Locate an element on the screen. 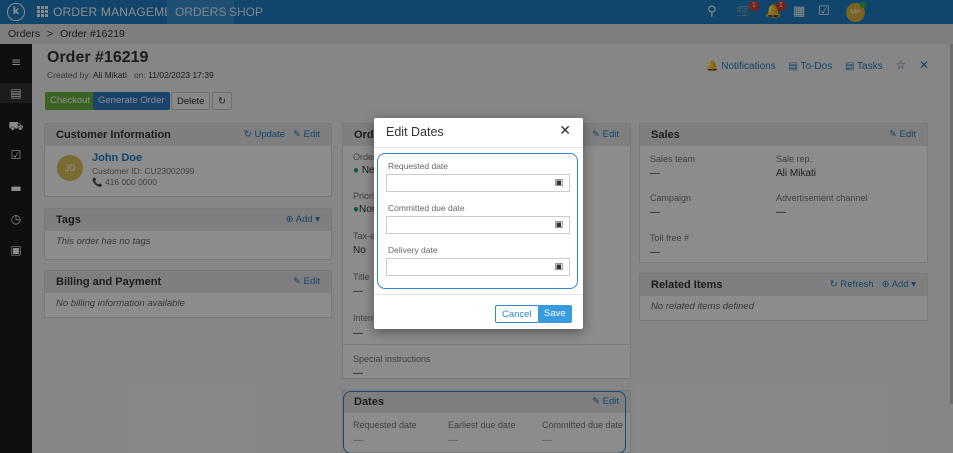 The width and height of the screenshot is (953, 453). cancel-button: Cancel is located at coordinates (517, 314).